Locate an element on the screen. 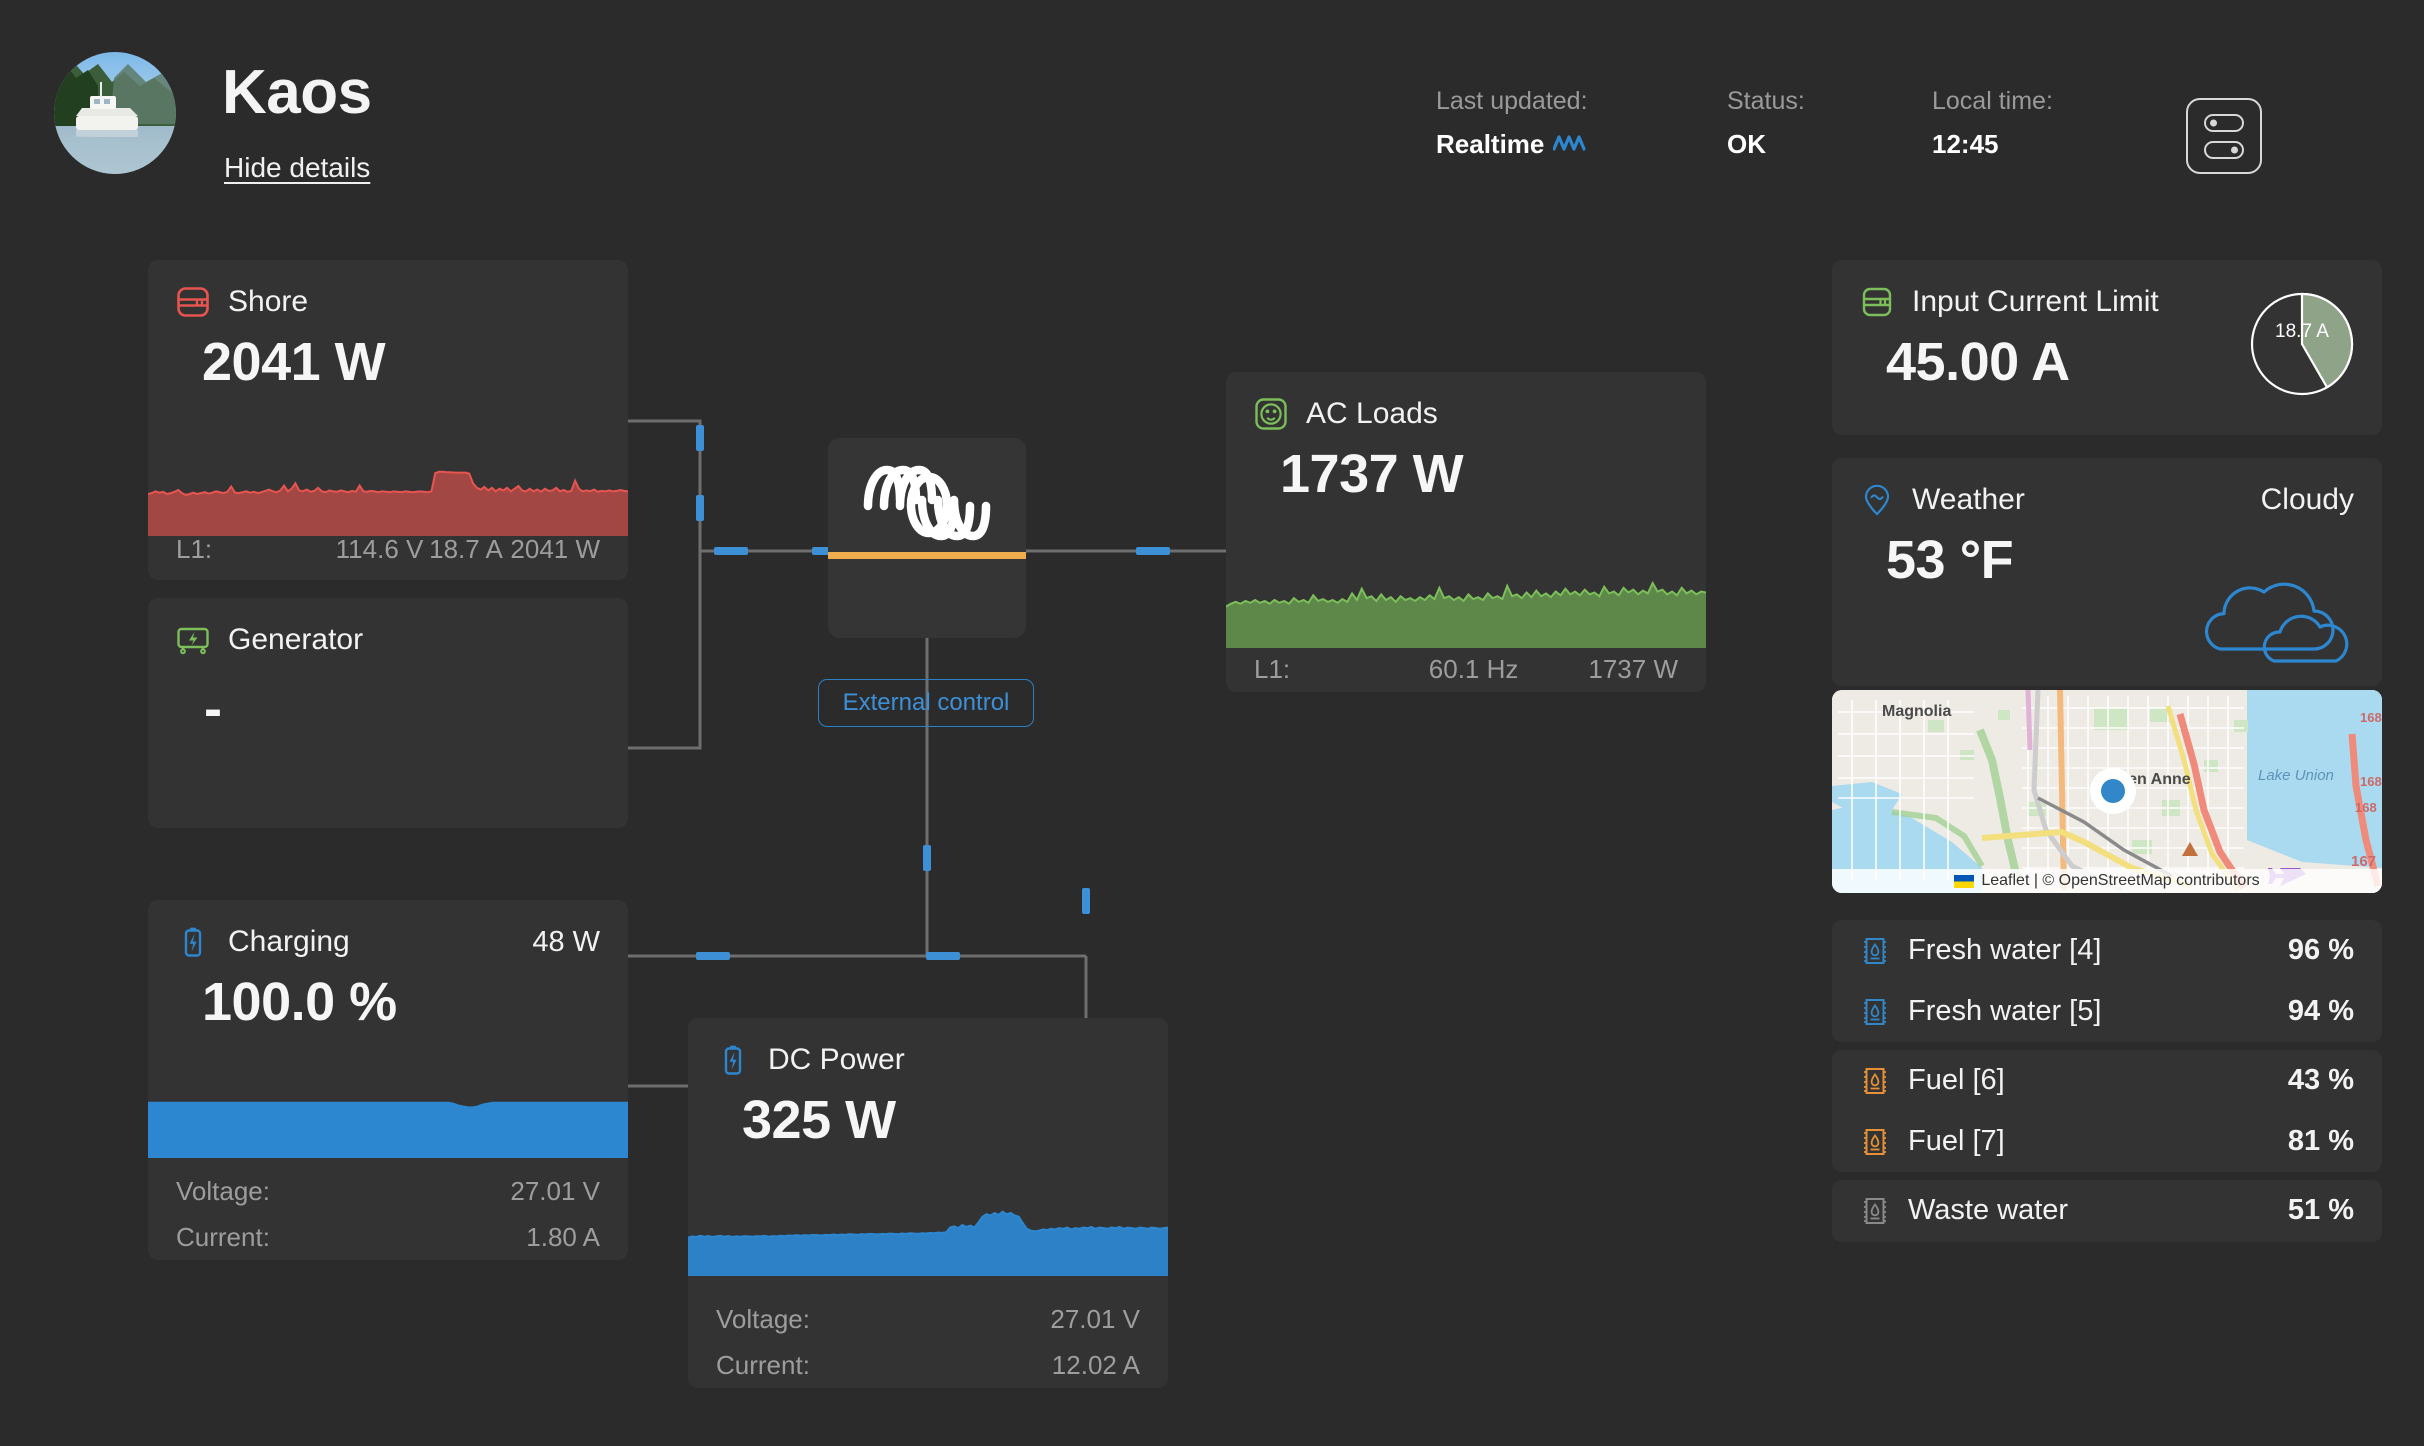  card-ac-loads: AC Loads 1737 W L1: 60.1 Hz 1737 W is located at coordinates (1466, 532).